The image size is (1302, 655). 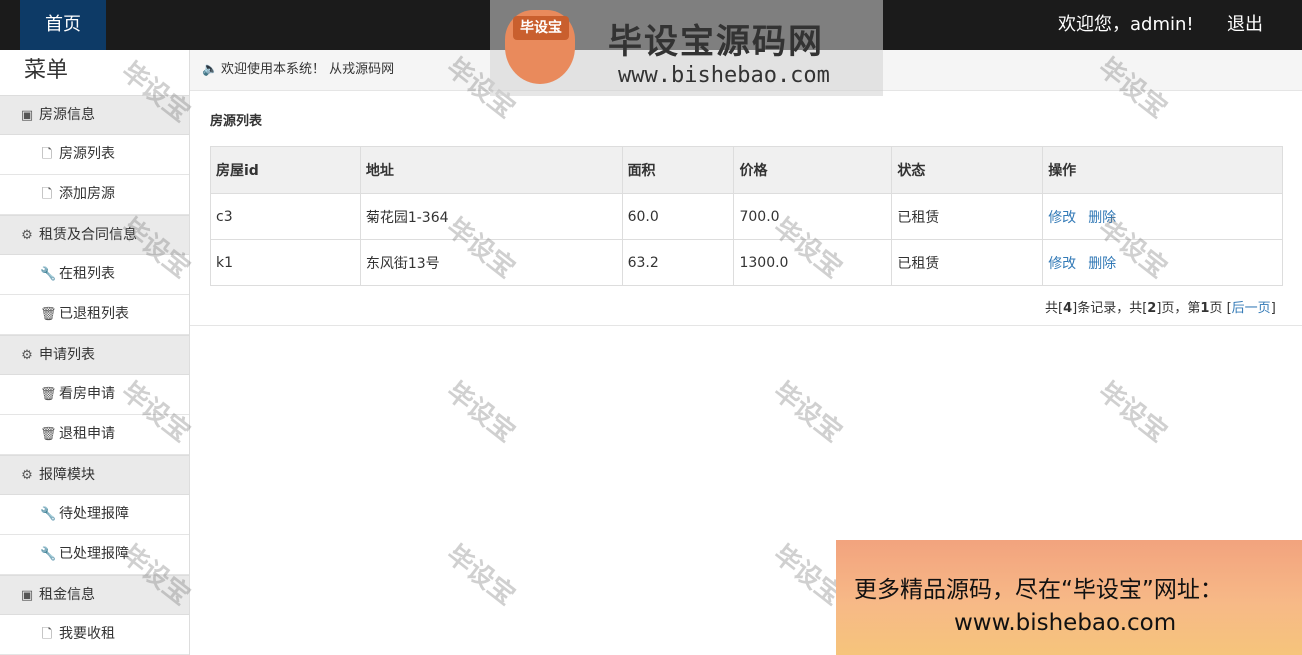 What do you see at coordinates (716, 42) in the screenshot?
I see `logo-title: 毕设宝源码网` at bounding box center [716, 42].